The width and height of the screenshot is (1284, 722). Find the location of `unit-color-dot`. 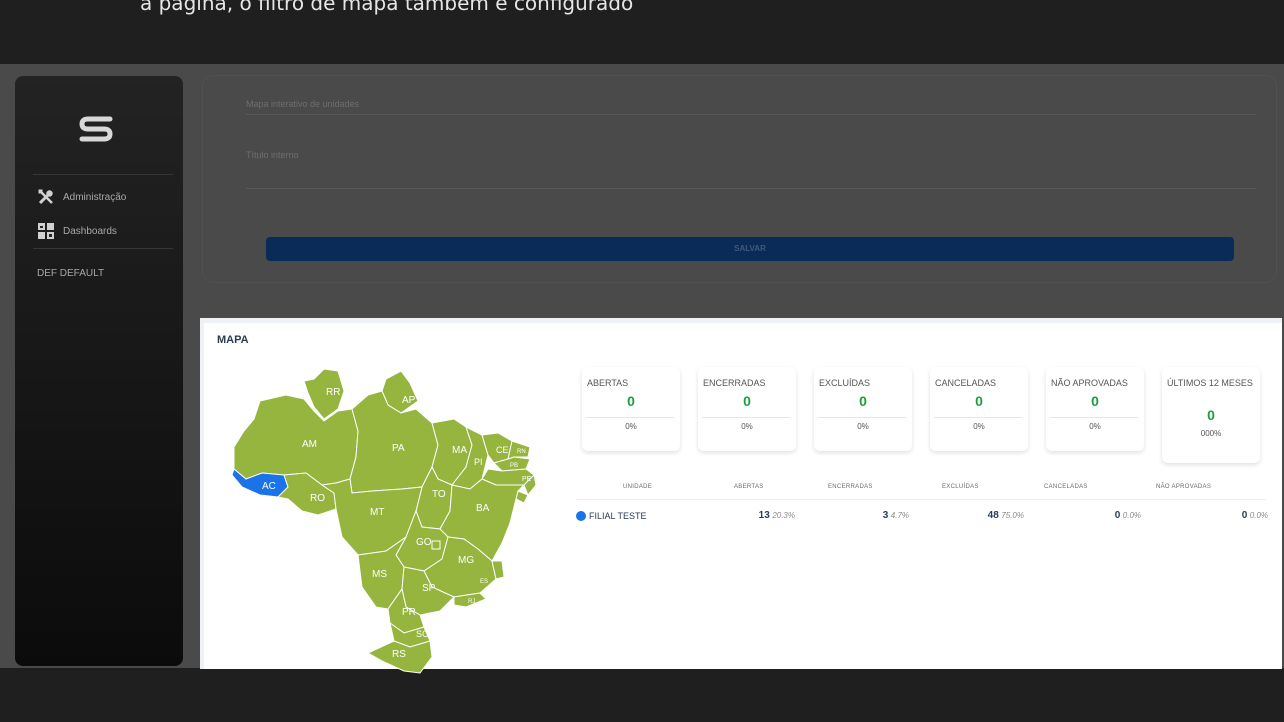

unit-color-dot is located at coordinates (581, 516).